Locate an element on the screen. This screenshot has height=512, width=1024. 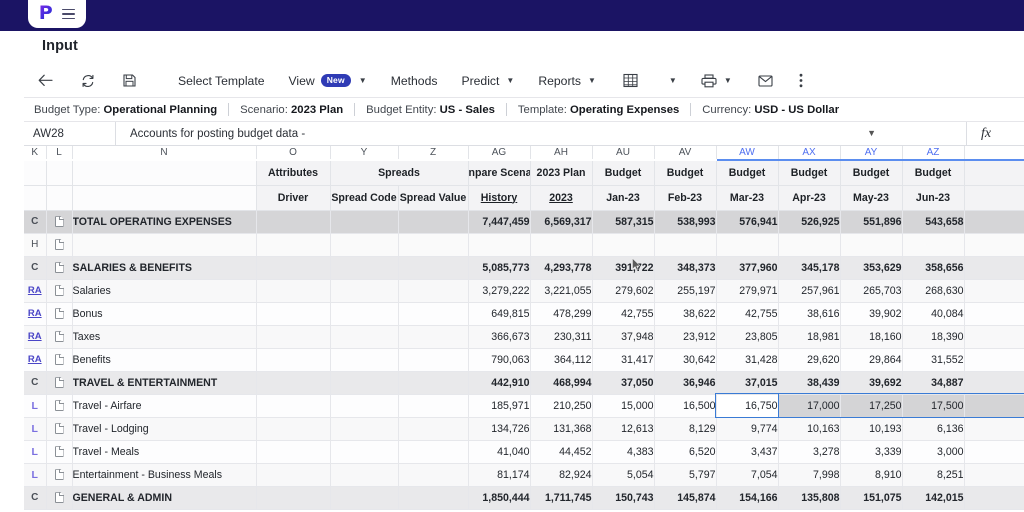
budget-month-cell: 6,520 is located at coordinates (685, 452).